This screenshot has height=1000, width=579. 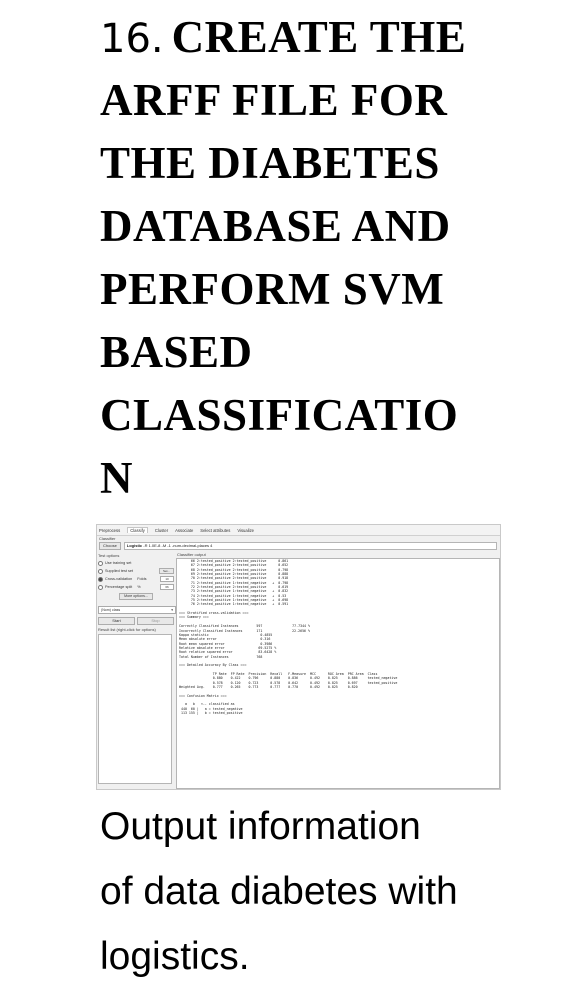 What do you see at coordinates (260, 826) in the screenshot?
I see `caption-line-1: Output information` at bounding box center [260, 826].